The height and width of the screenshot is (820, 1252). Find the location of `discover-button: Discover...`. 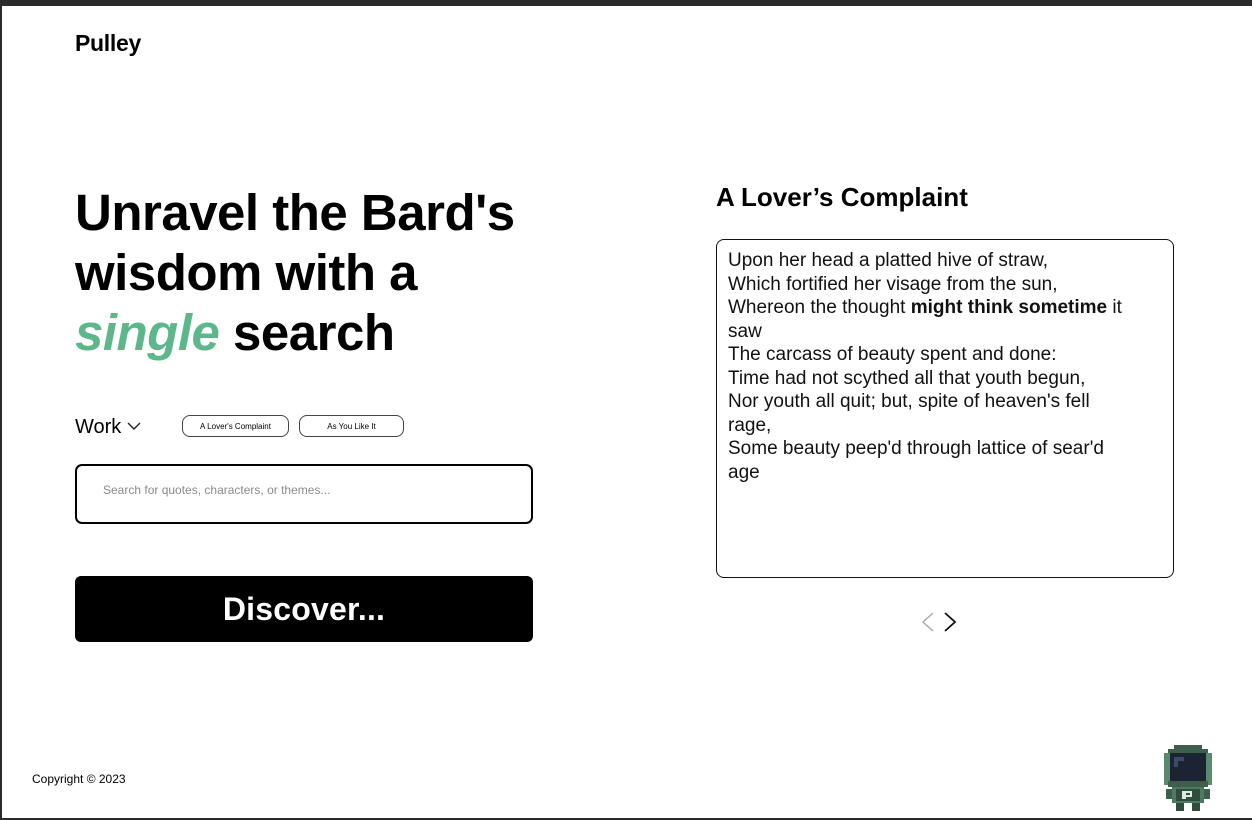

discover-button: Discover... is located at coordinates (304, 609).